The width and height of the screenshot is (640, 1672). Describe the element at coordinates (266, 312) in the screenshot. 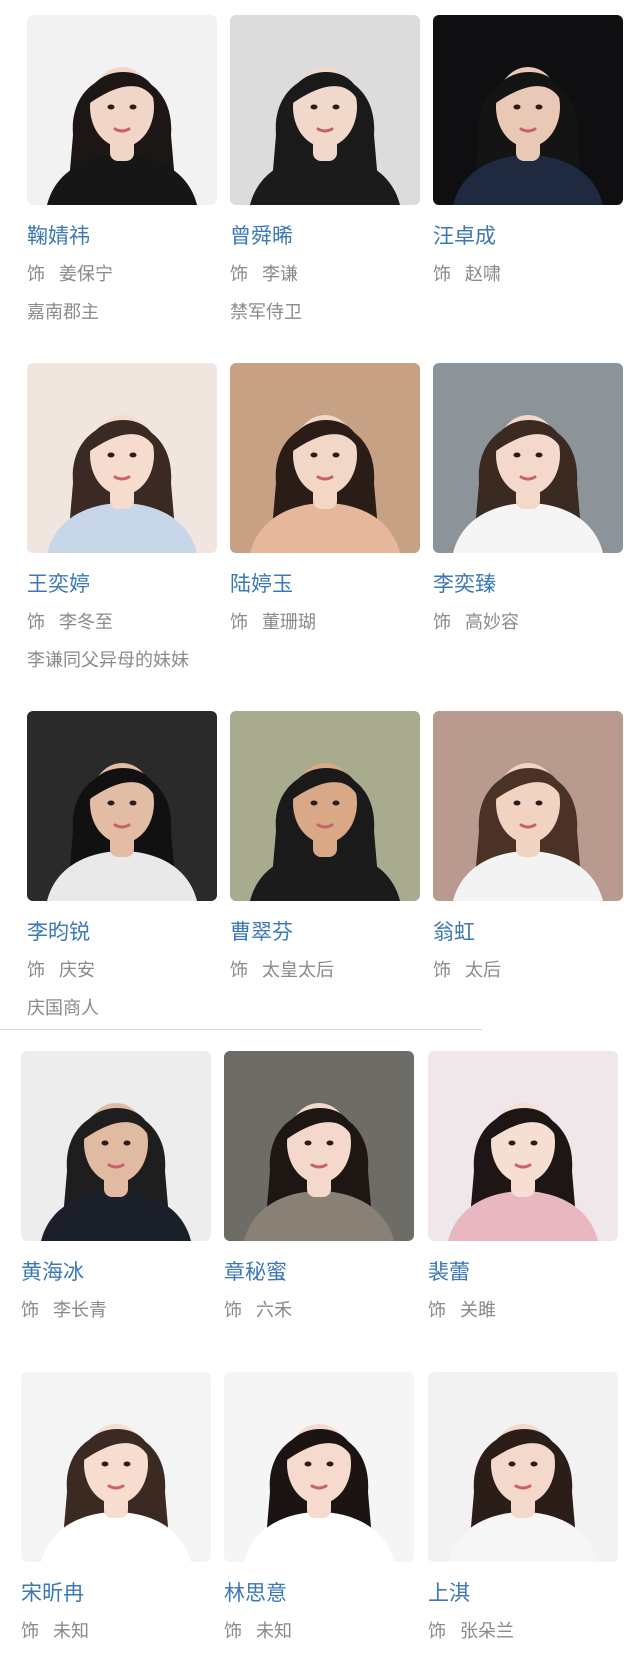

I see `role-description: 禁军侍卫` at that location.